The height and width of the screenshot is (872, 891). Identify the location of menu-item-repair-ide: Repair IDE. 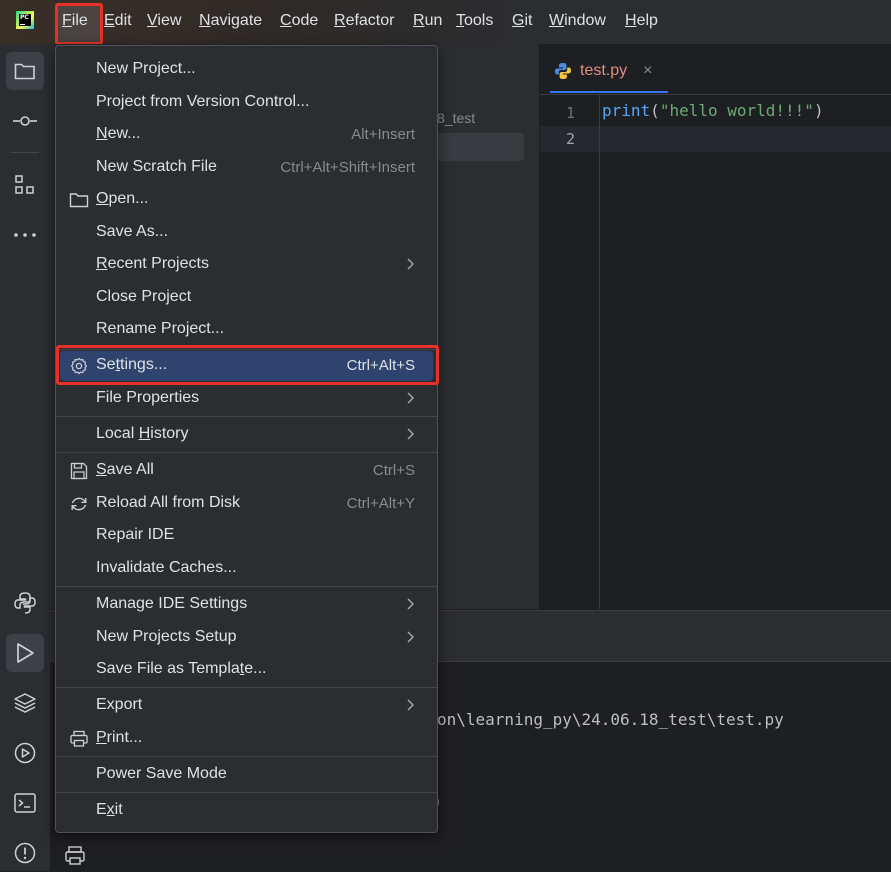
(246, 536).